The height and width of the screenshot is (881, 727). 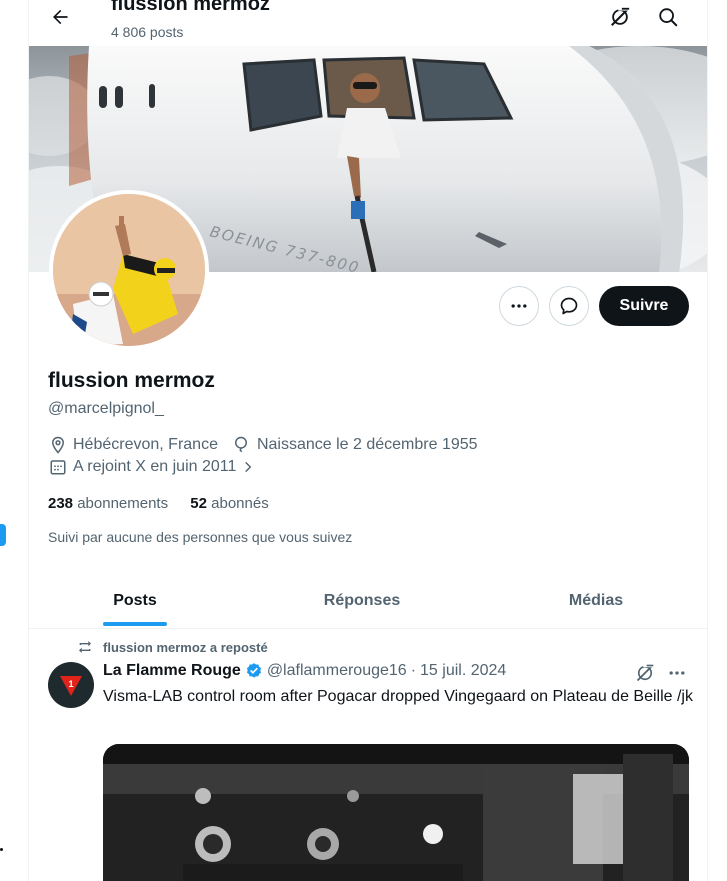 I want to click on grok-button, so click(x=620, y=17).